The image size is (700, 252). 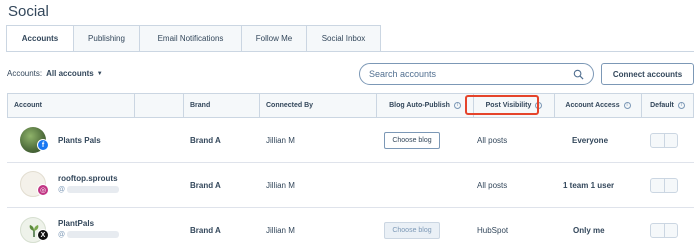 What do you see at coordinates (88, 178) in the screenshot?
I see `account-name: rooftop.sprouts` at bounding box center [88, 178].